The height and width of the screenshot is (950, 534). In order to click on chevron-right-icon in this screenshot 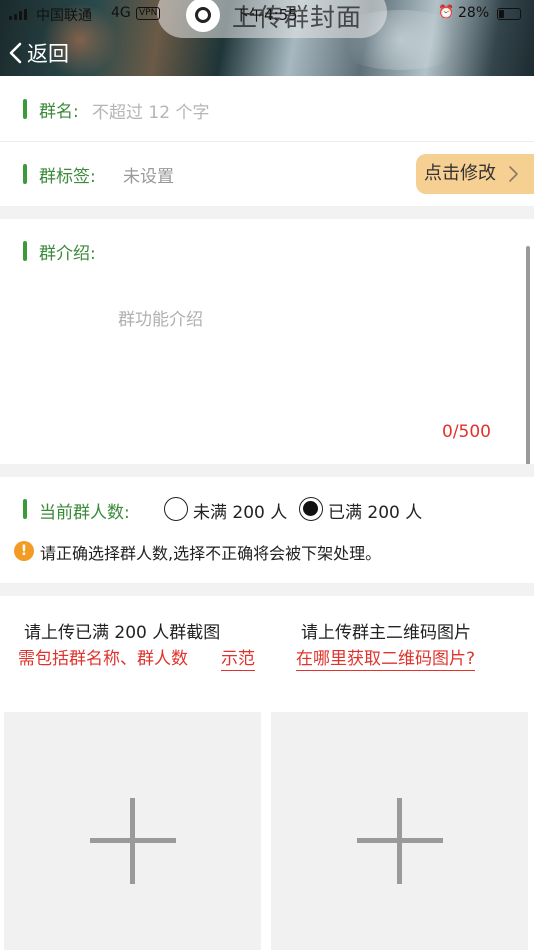, I will do `click(513, 174)`.